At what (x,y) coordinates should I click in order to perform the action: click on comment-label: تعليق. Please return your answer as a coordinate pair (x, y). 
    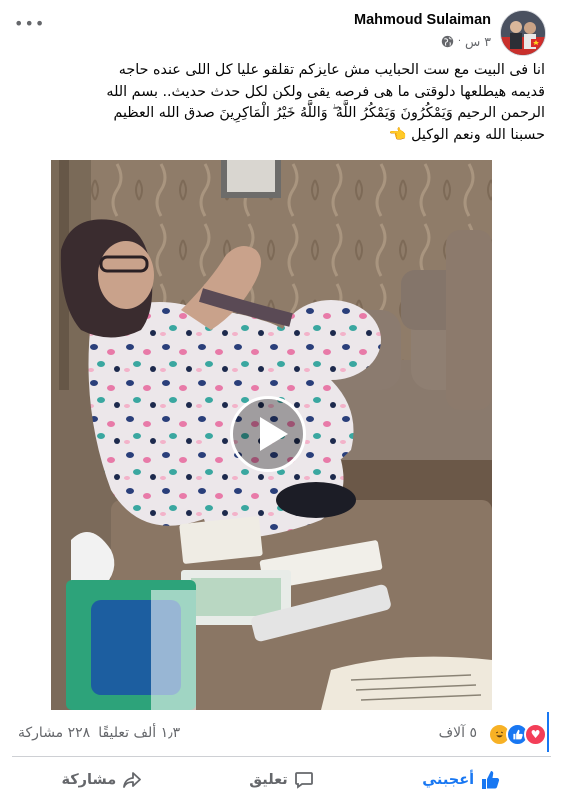
    Looking at the image, I should click on (268, 780).